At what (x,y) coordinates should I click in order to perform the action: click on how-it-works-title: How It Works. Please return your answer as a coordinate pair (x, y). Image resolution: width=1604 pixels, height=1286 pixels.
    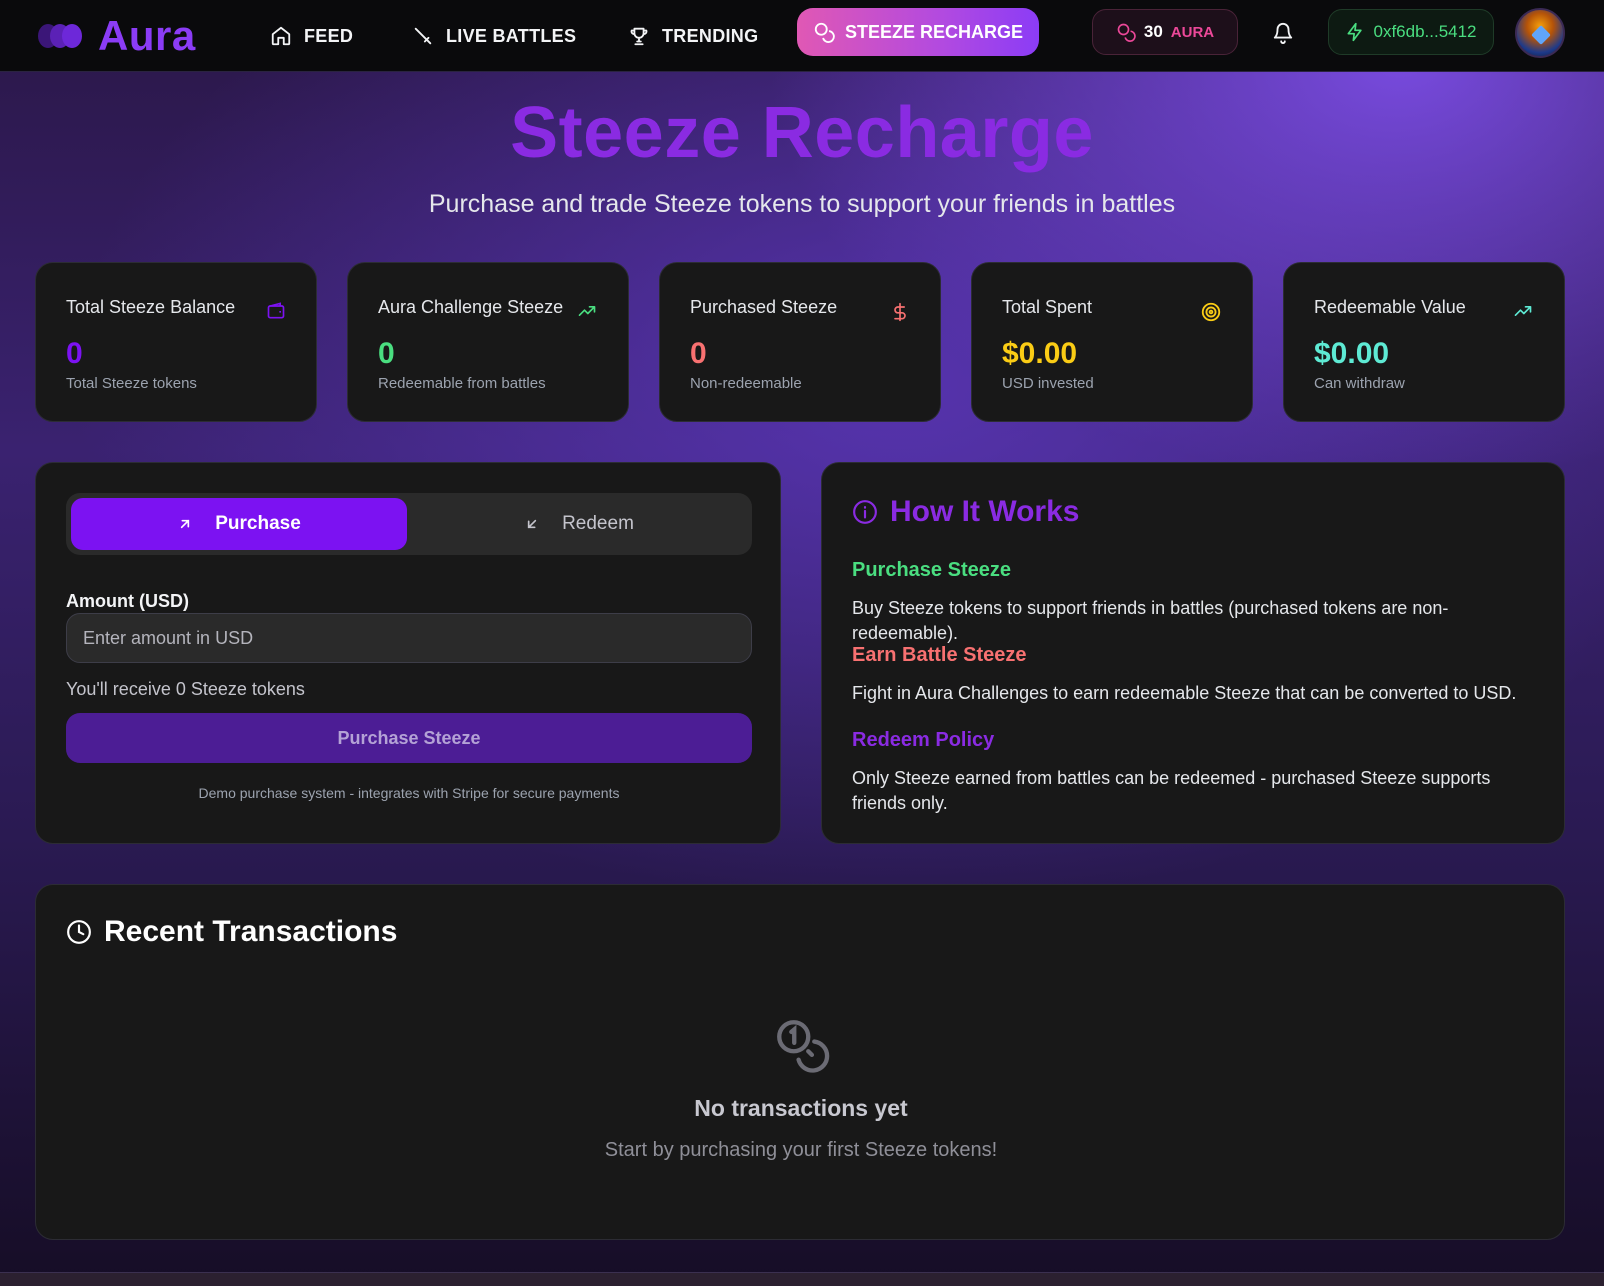
    Looking at the image, I should click on (965, 512).